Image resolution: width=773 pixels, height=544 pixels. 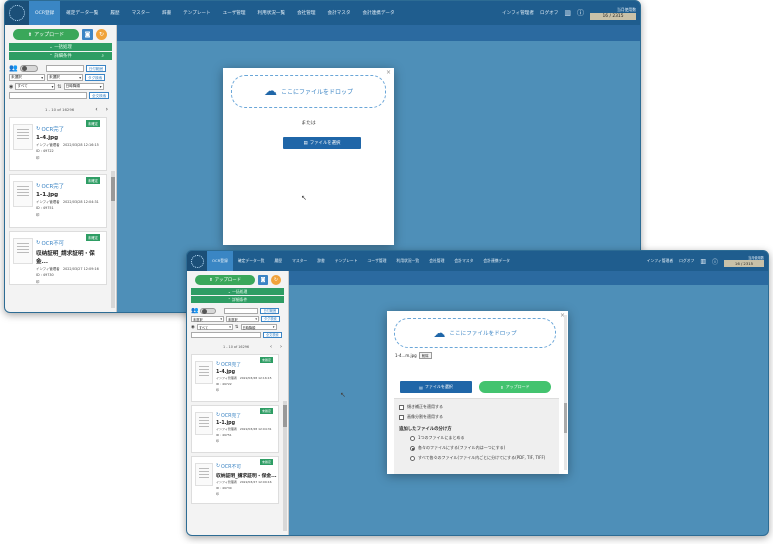 What do you see at coordinates (476, 438) in the screenshot?
I see `radio-merge: 1つのファイルにまとめる` at bounding box center [476, 438].